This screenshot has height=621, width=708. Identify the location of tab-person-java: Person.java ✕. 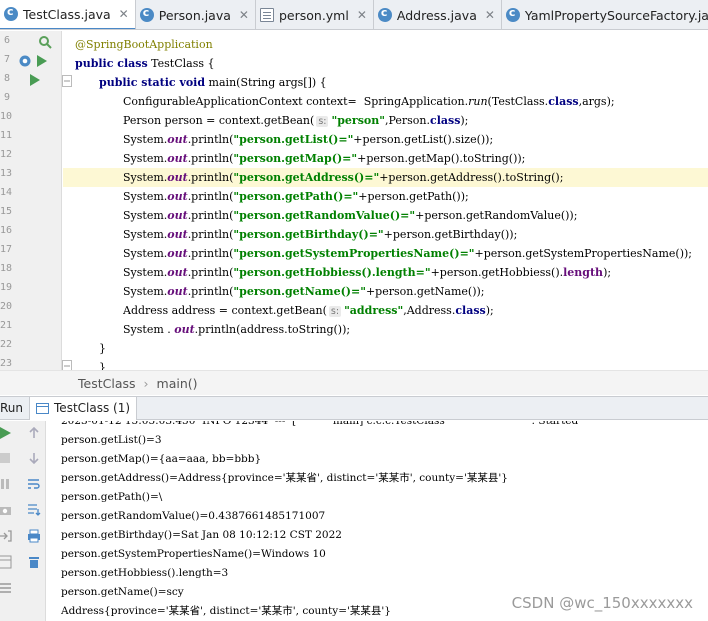
(196, 14).